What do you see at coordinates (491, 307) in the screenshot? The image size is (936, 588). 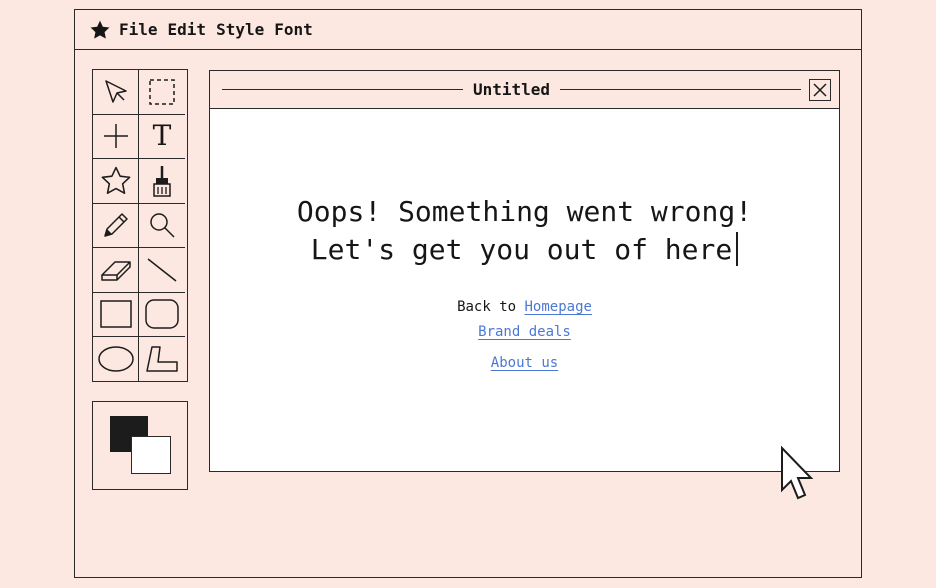 I see `back-prefix: Back to` at bounding box center [491, 307].